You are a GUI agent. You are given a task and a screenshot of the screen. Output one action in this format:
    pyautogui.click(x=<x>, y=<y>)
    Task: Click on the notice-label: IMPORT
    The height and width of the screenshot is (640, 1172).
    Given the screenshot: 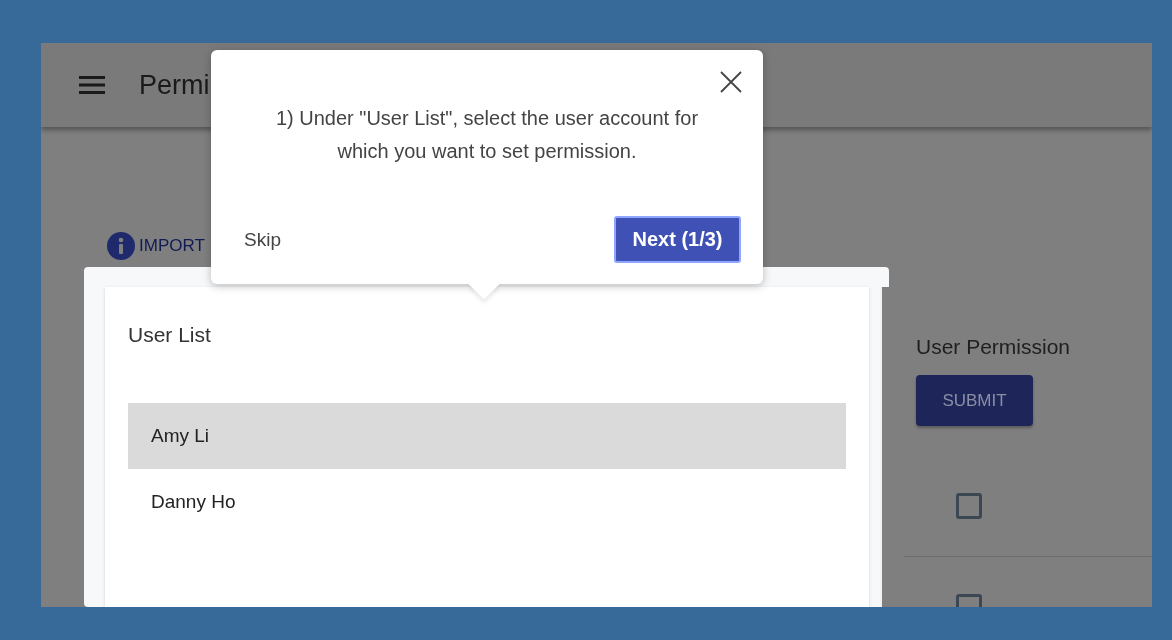 What is the action you would take?
    pyautogui.click(x=172, y=246)
    